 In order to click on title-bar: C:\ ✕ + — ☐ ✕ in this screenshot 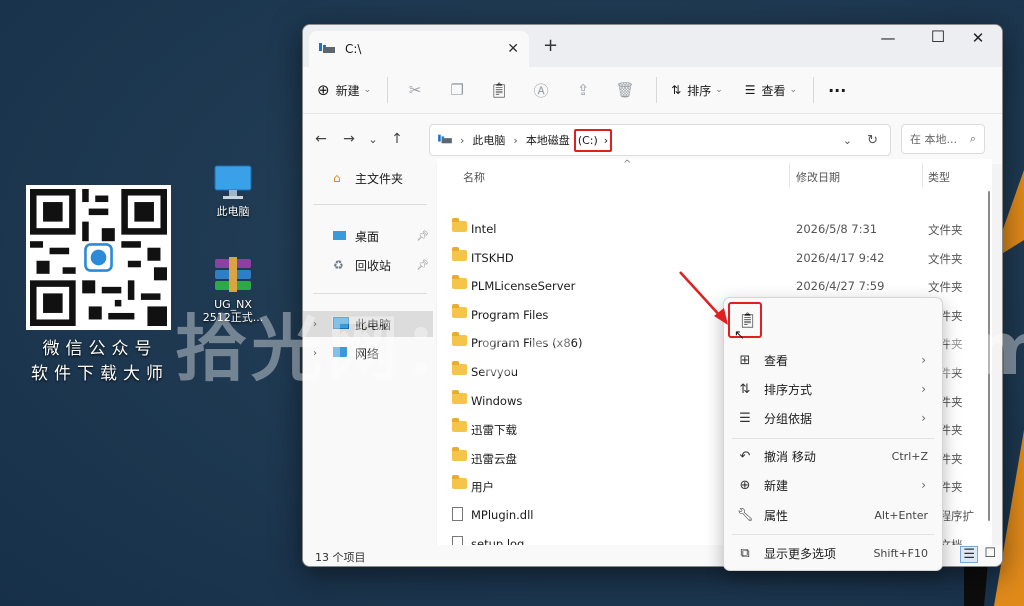, I will do `click(652, 46)`.